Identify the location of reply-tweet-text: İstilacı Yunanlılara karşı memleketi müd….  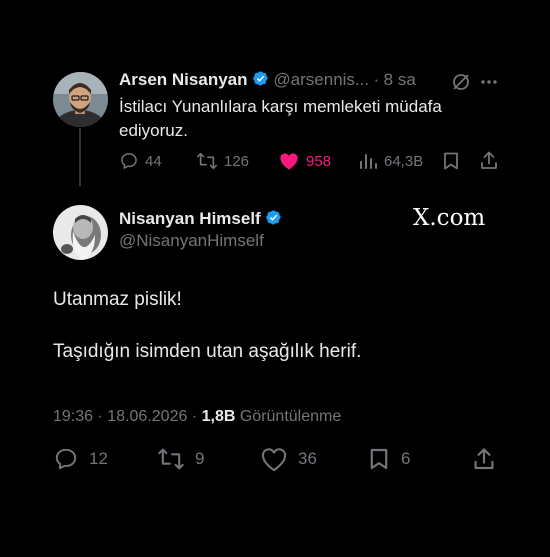
(319, 119).